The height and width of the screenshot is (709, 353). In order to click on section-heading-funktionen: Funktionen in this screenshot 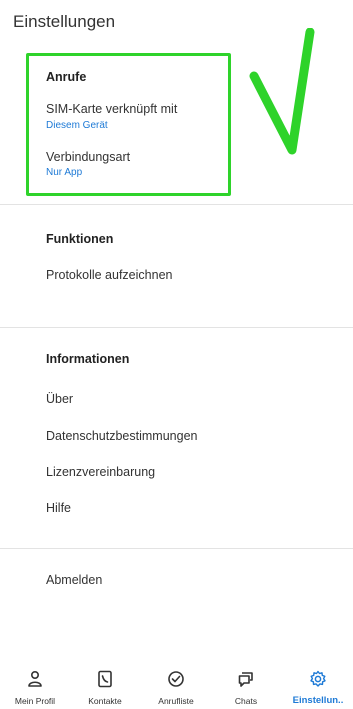, I will do `click(80, 239)`.